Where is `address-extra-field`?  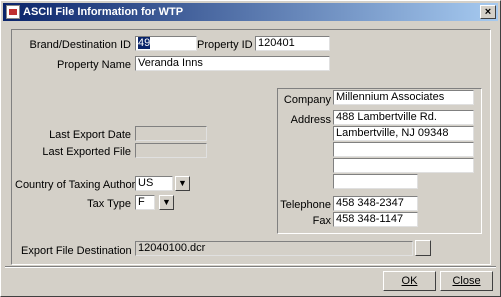 address-extra-field is located at coordinates (375, 181).